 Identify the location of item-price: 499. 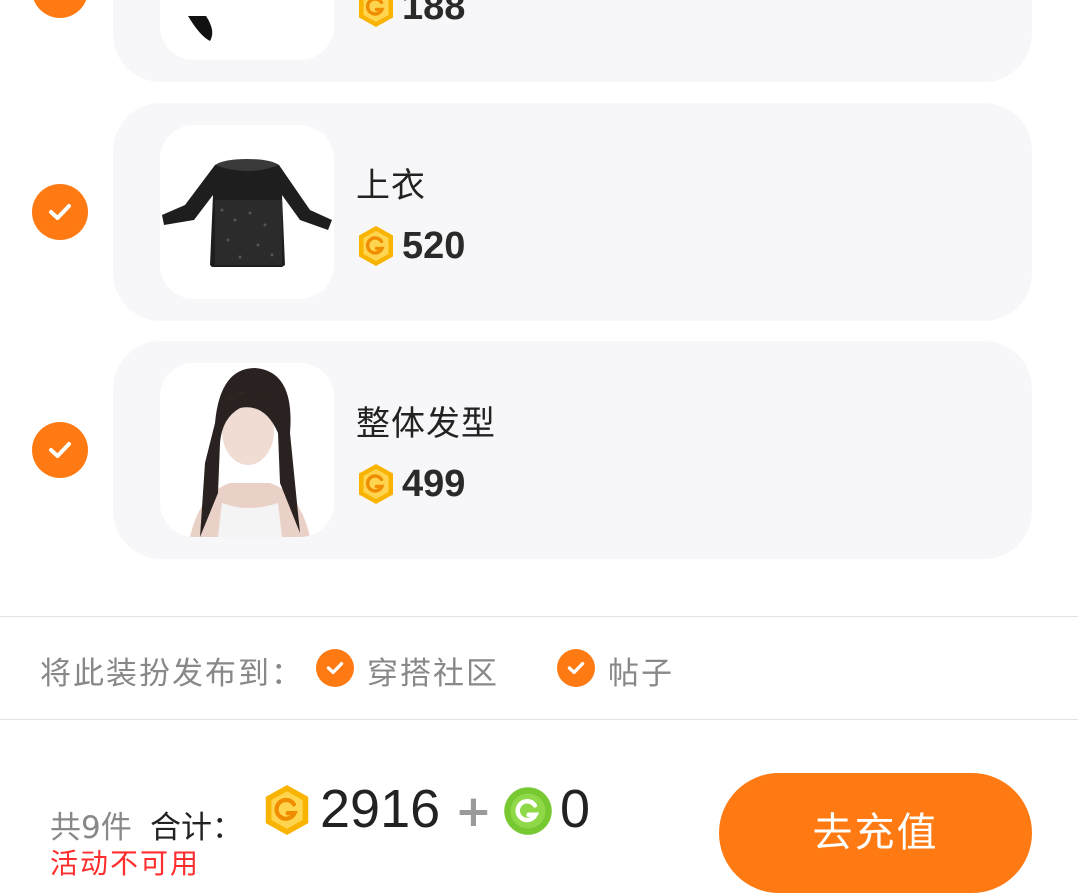
(434, 483).